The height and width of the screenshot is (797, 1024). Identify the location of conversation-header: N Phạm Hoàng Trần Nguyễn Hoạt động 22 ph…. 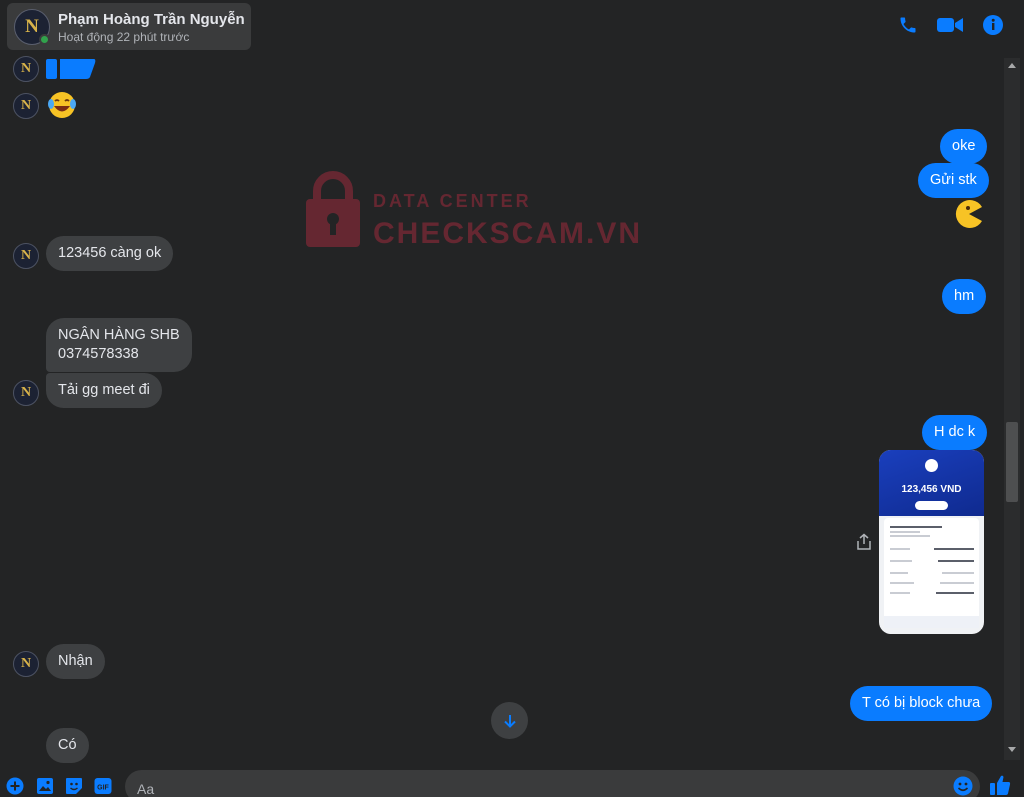
(129, 26).